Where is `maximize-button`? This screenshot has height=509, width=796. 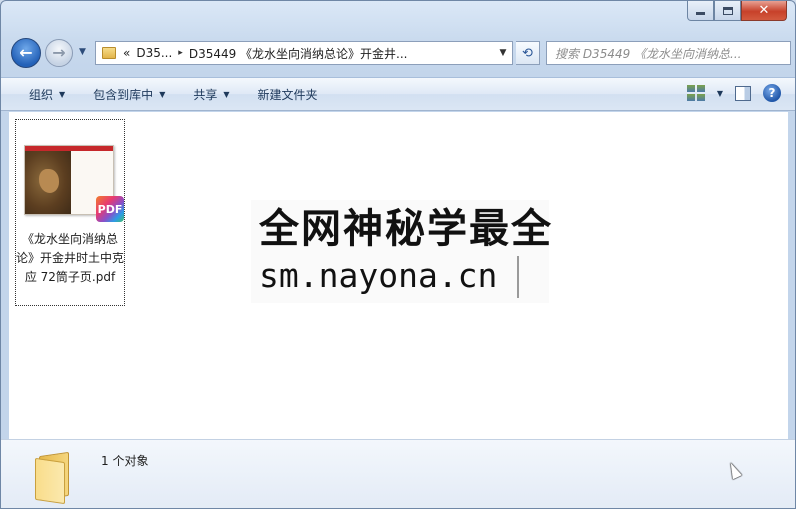
maximize-button is located at coordinates (727, 11).